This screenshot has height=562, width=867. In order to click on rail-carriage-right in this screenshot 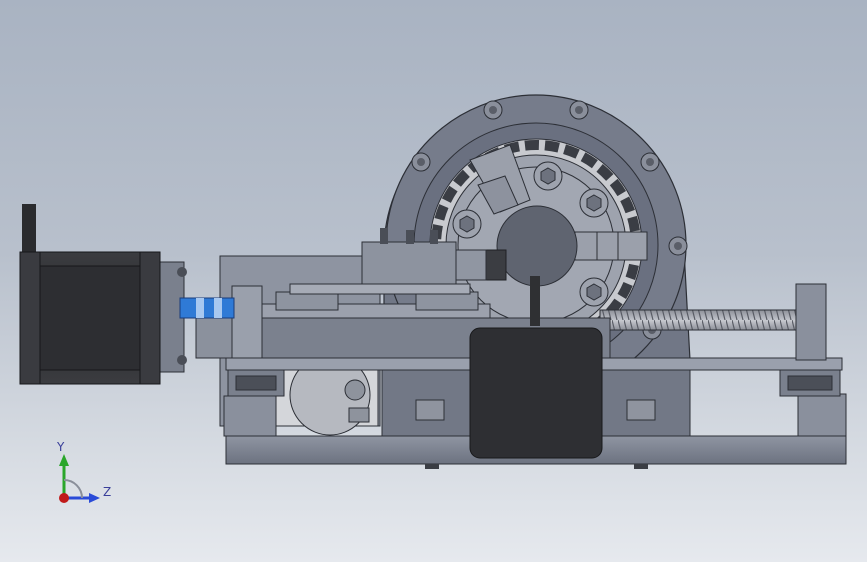, I will do `click(810, 383)`.